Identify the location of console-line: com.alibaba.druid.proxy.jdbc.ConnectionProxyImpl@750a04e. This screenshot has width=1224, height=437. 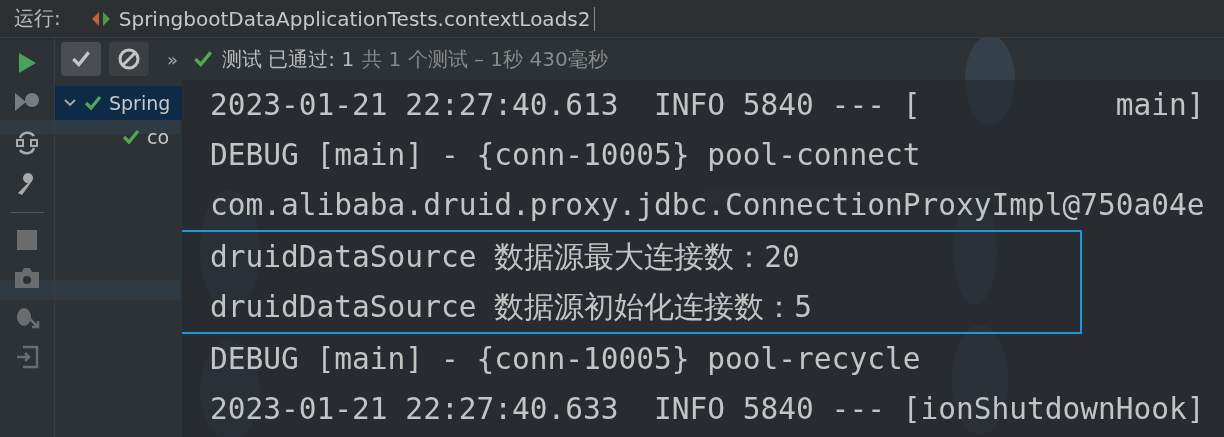
(708, 205).